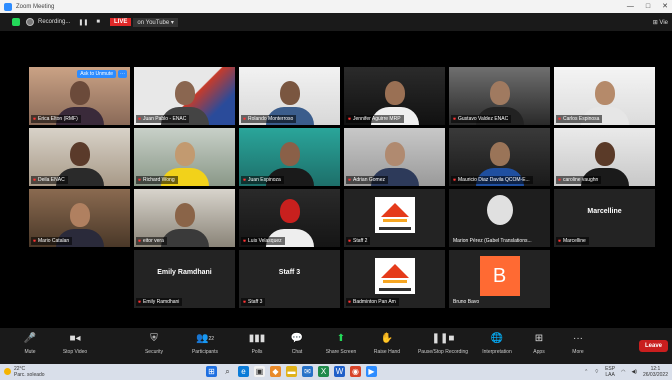 This screenshot has width=672, height=380. Describe the element at coordinates (243, 371) in the screenshot. I see `edge-browser-icon: e` at that location.